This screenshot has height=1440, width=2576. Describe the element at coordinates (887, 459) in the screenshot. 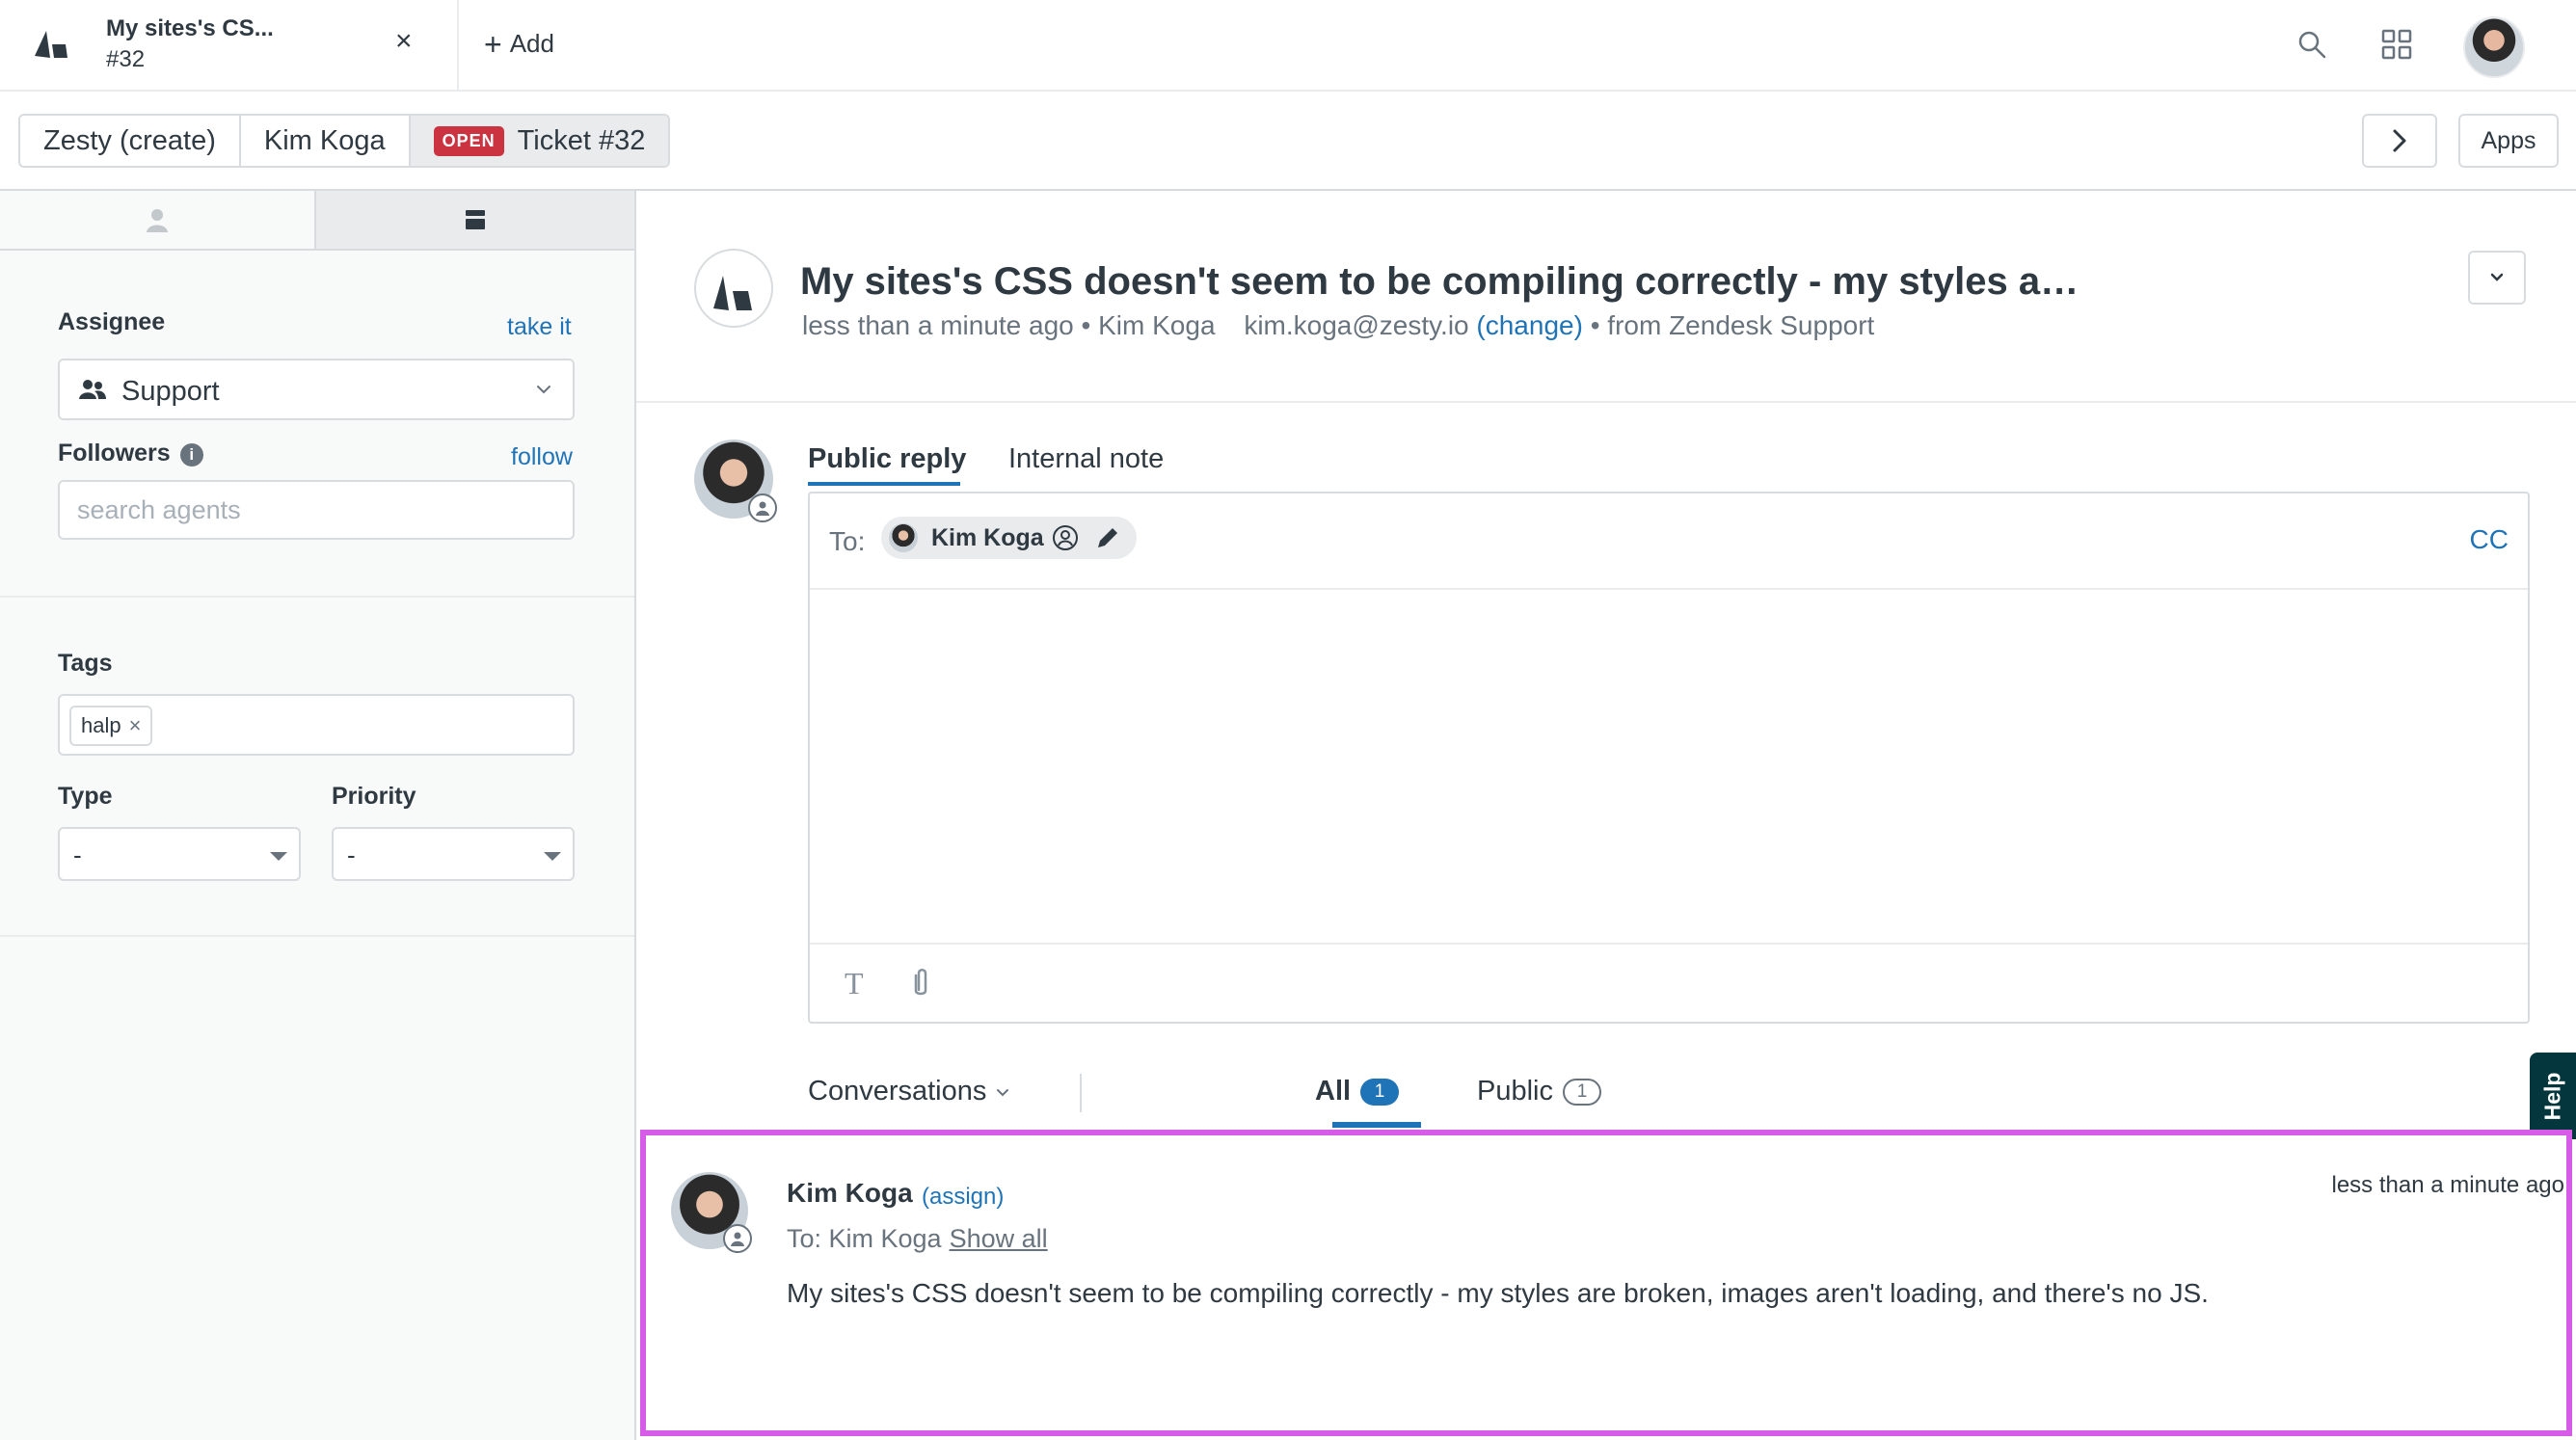

I see `tab-public-reply: Public reply` at that location.